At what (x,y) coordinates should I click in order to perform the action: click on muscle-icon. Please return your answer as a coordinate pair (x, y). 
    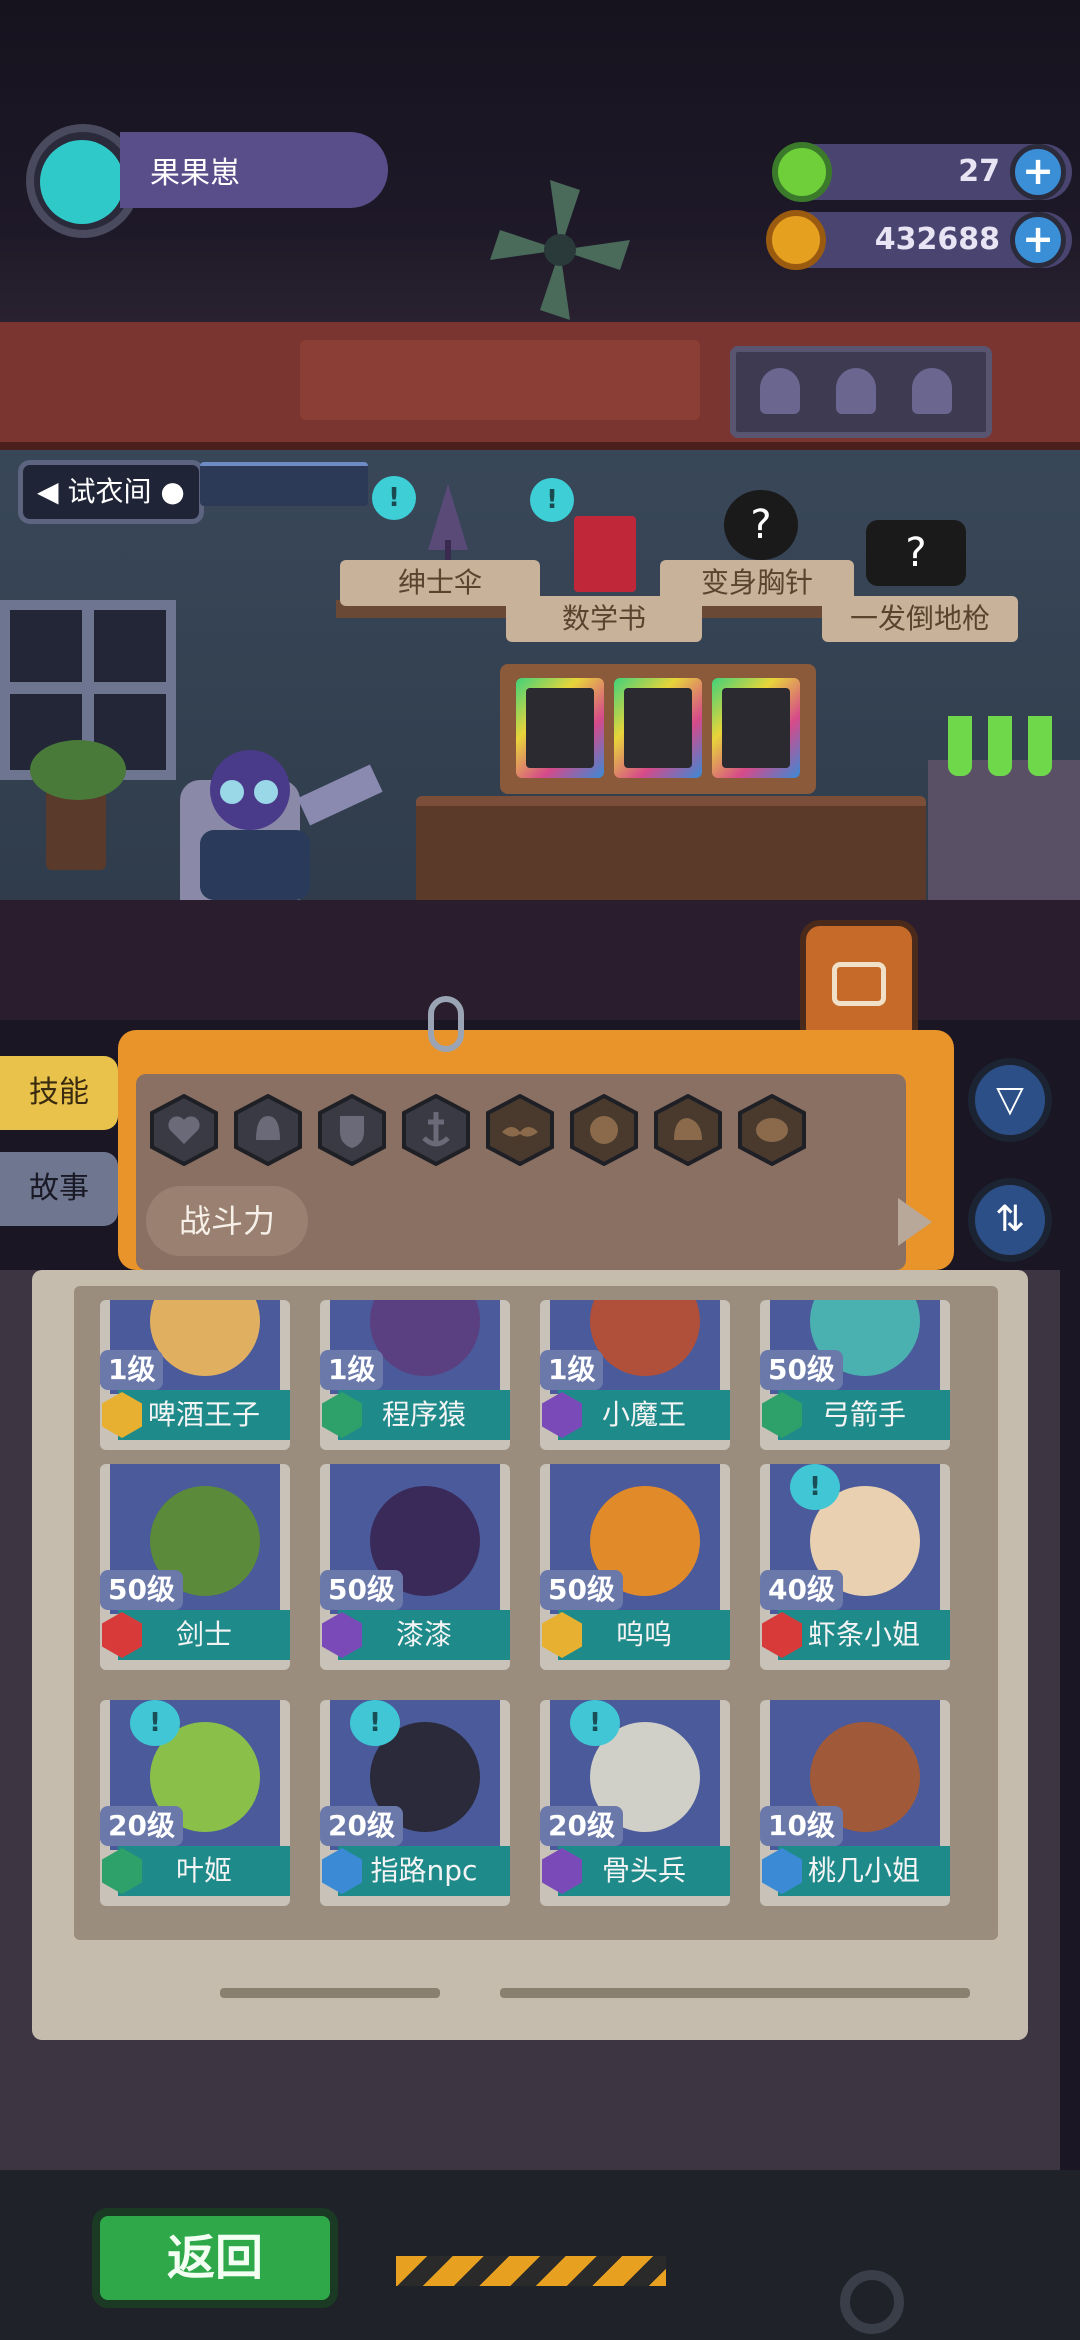
    Looking at the image, I should click on (688, 1130).